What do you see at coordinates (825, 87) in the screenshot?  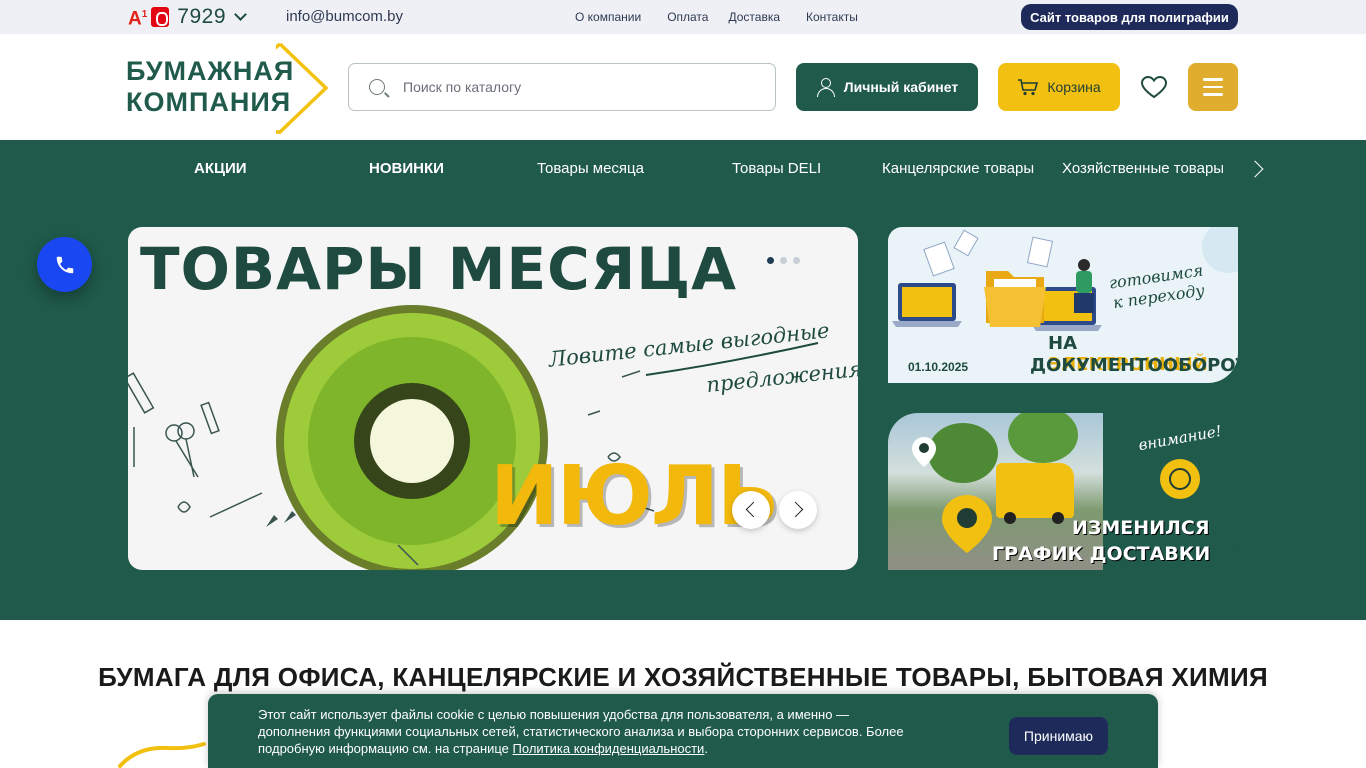 I see `user-icon` at bounding box center [825, 87].